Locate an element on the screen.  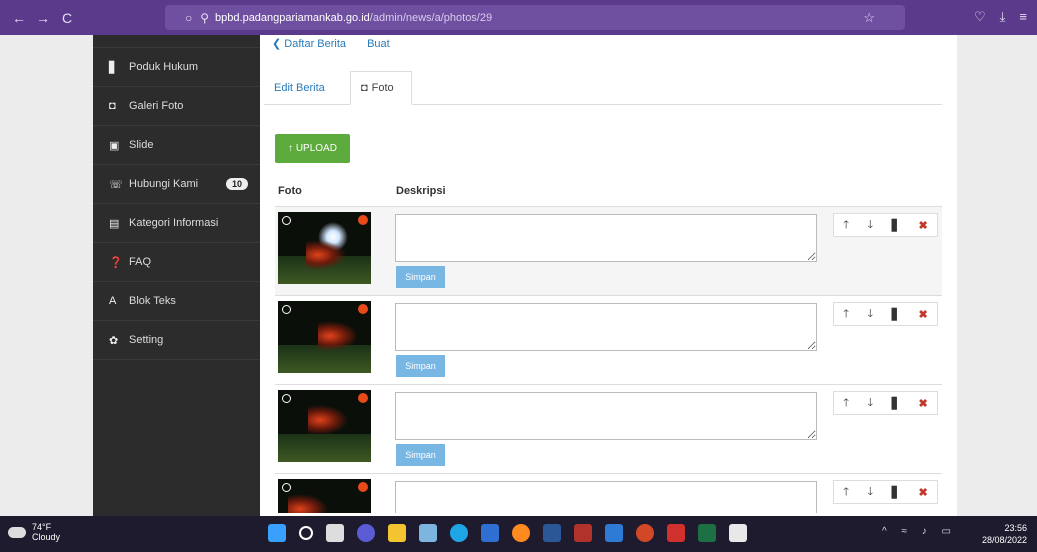
windows-start-icon is located at coordinates (277, 533).